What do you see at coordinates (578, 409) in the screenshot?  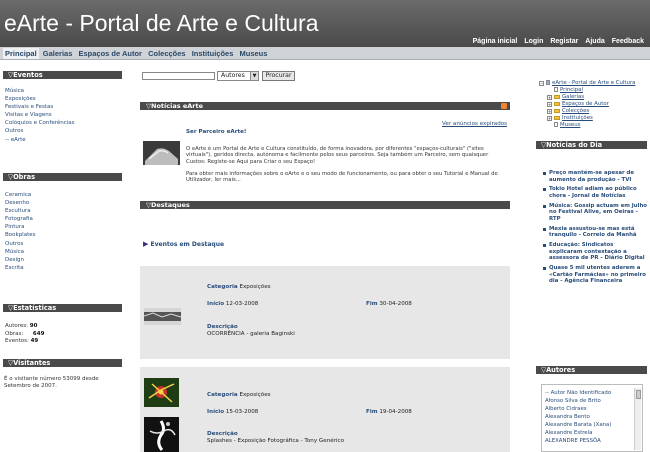 I see `autor-option: Alberto Cidraes` at bounding box center [578, 409].